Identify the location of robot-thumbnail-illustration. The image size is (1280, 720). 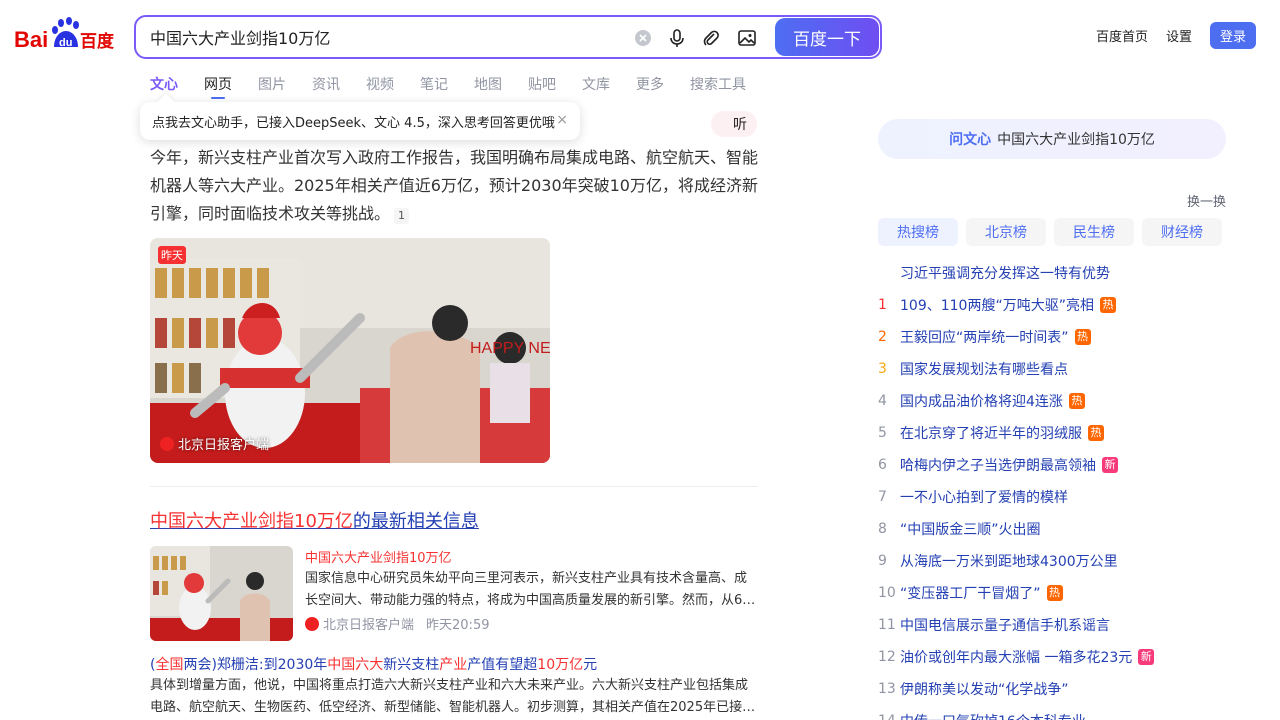
(221, 593).